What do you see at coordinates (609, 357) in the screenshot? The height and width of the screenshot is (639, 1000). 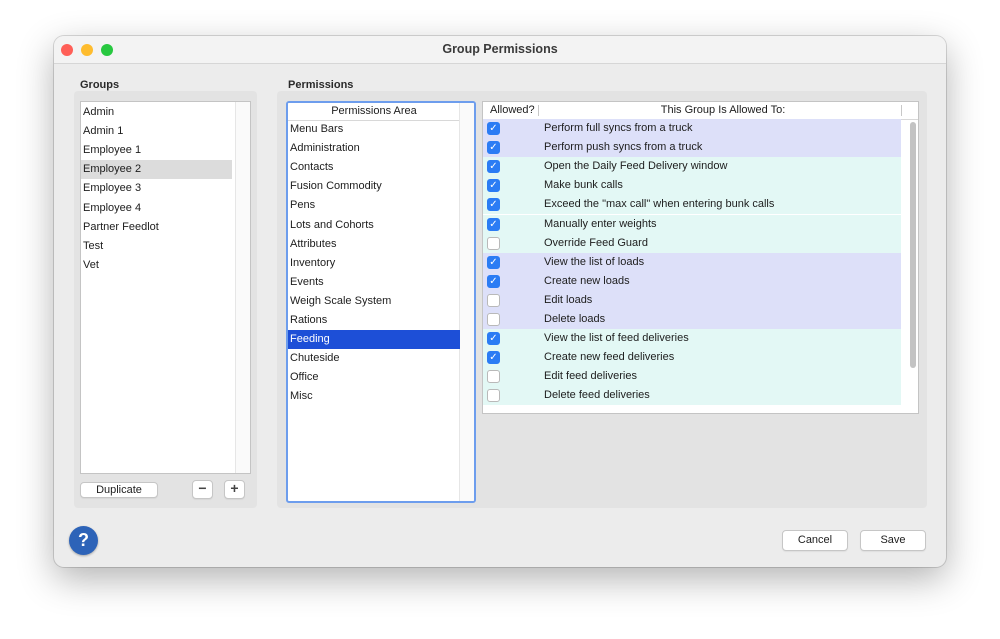 I see `permission-description: Create new feed deliveries` at bounding box center [609, 357].